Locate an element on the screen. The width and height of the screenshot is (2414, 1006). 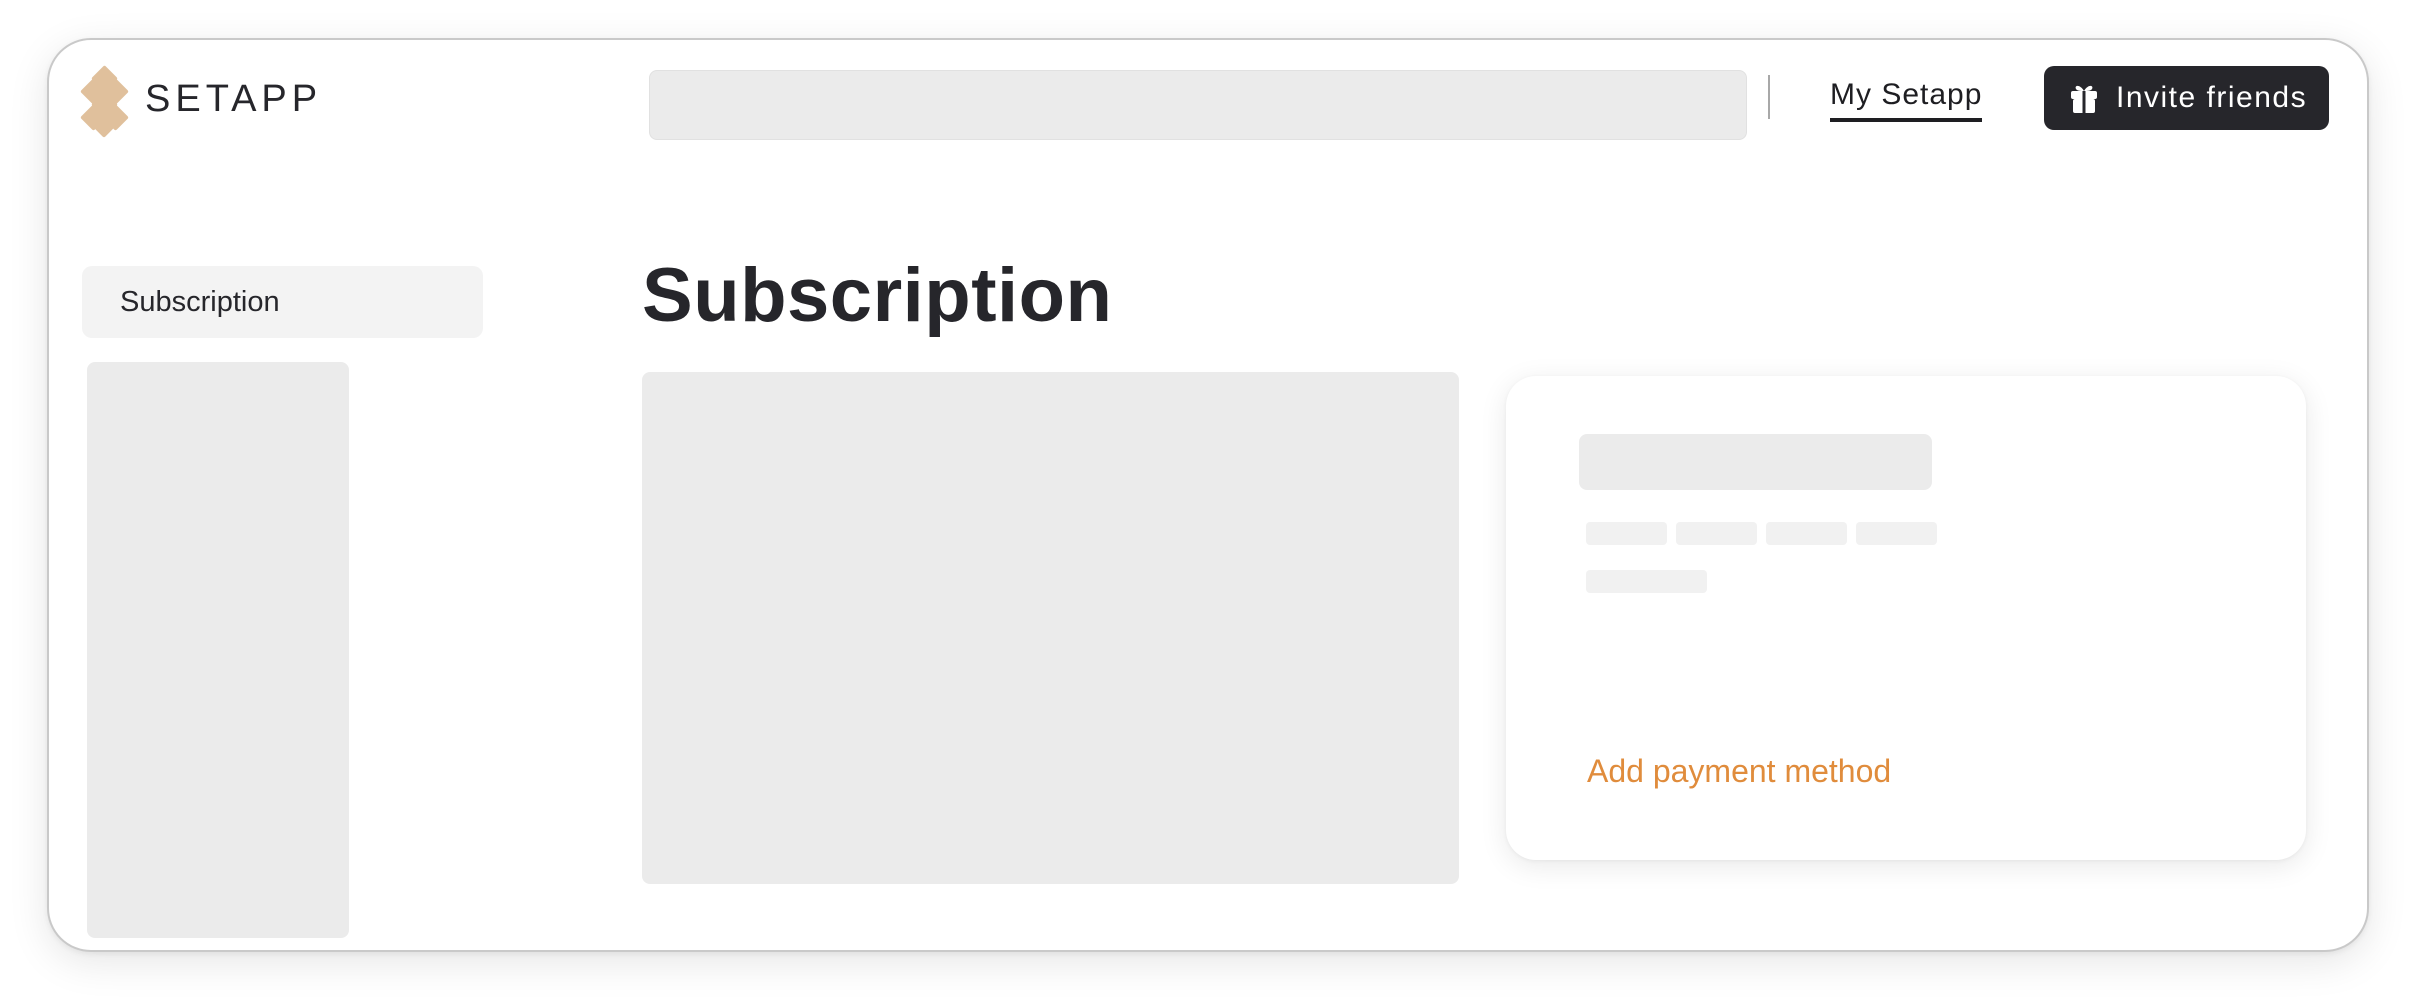
setapp-diamond-logo-icon is located at coordinates (104, 101).